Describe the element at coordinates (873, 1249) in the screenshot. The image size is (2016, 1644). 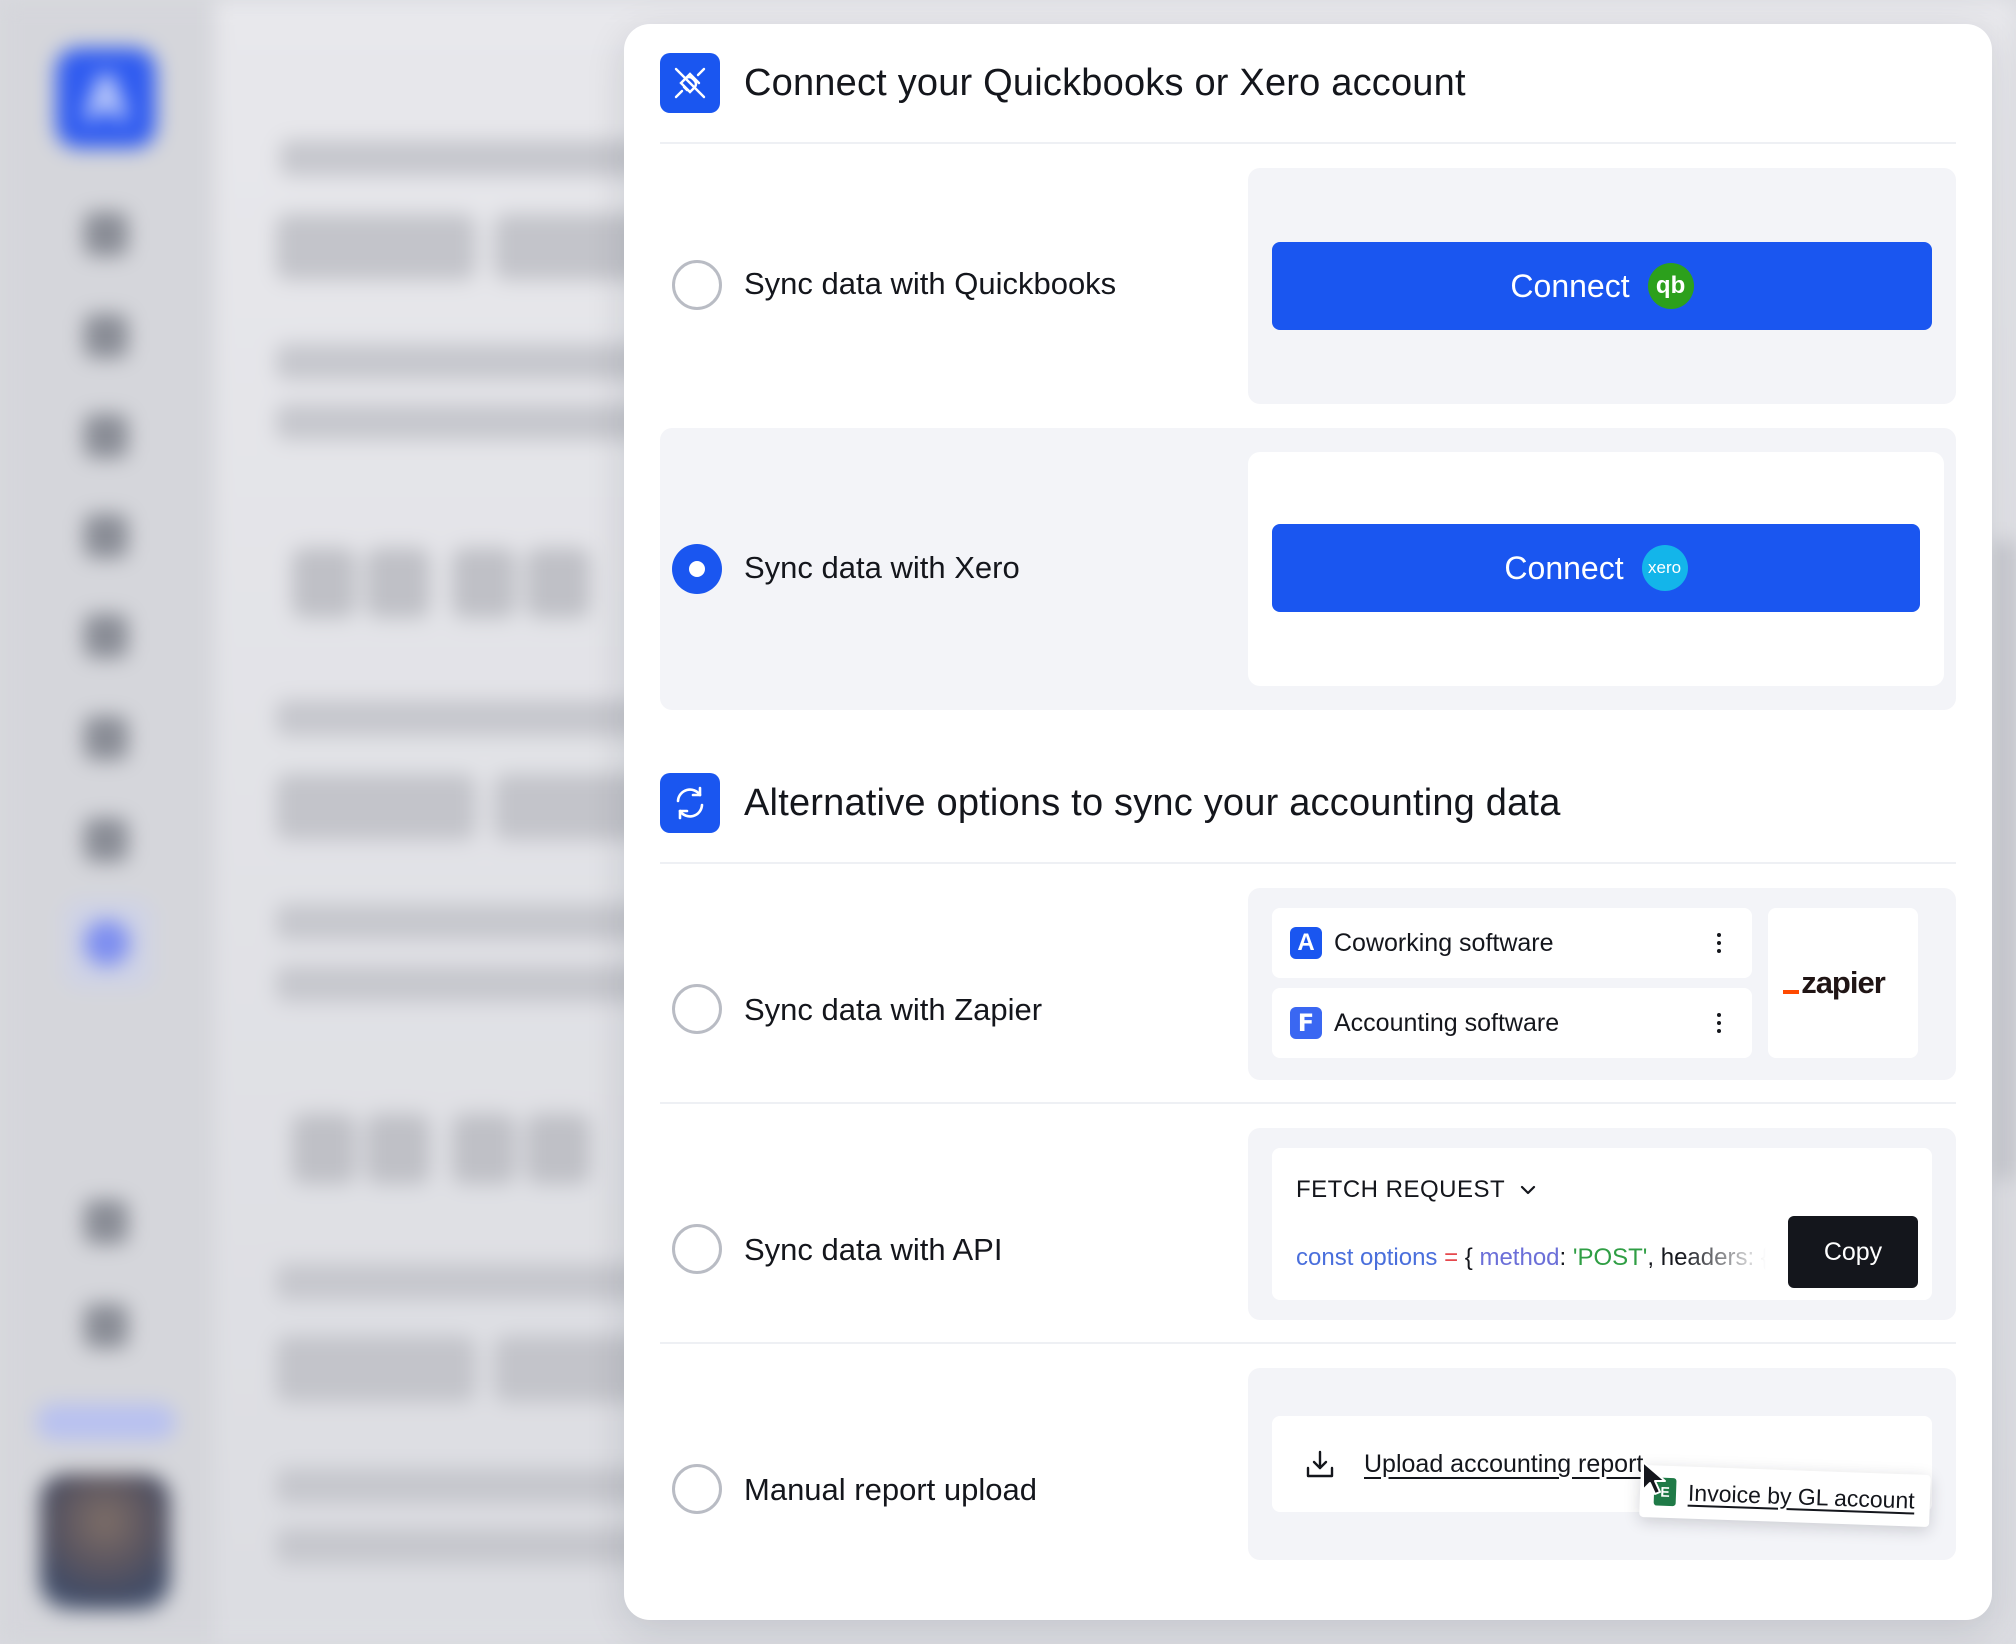
I see `api-option-label: Sync data with API` at that location.